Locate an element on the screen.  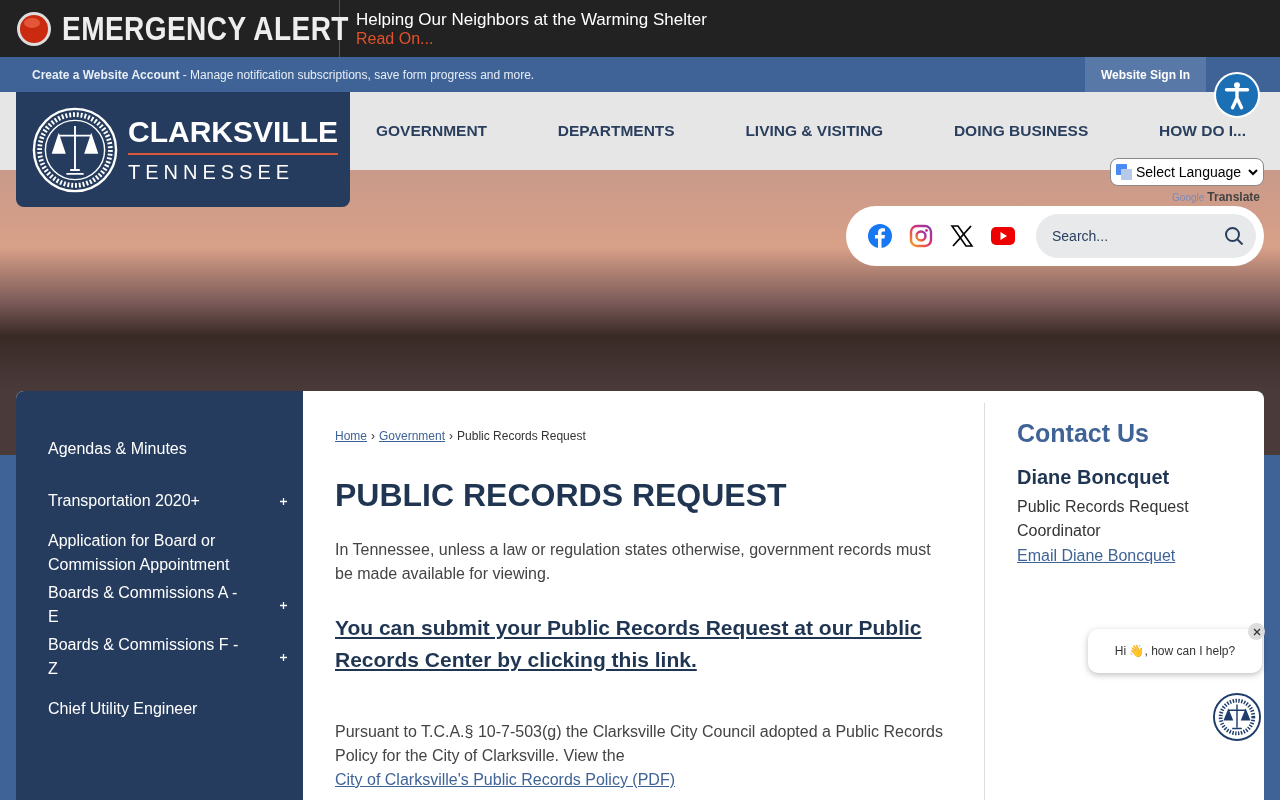
sidebar-link: Agendas & Minutes is located at coordinates (117, 449).